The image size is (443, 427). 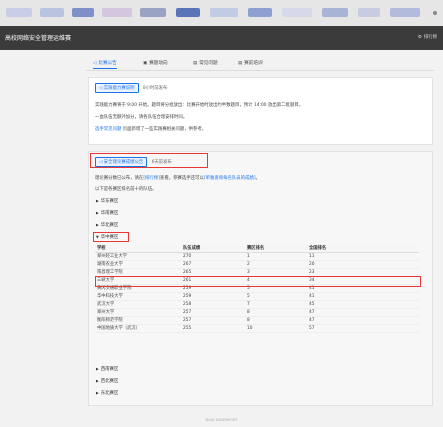 I want to click on member-score-link: [单独查询每名队员的成绩], so click(x=230, y=178).